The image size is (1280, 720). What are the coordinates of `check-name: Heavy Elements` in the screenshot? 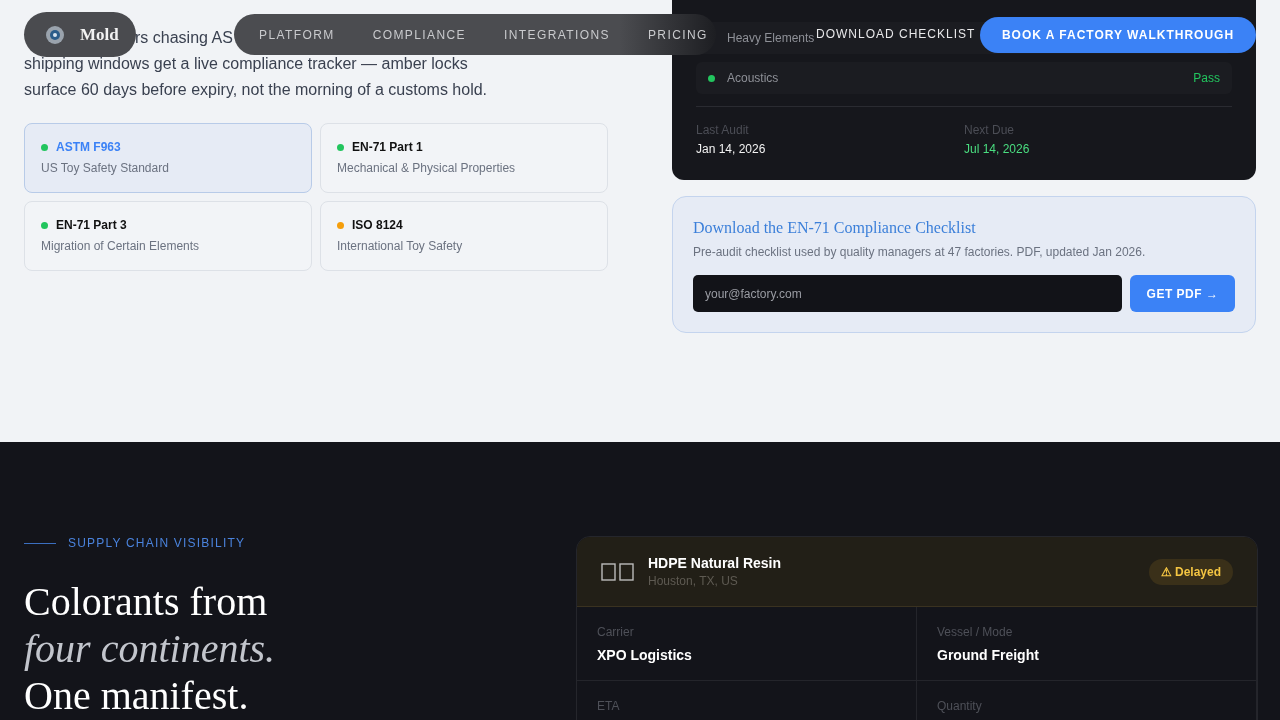 It's located at (771, 38).